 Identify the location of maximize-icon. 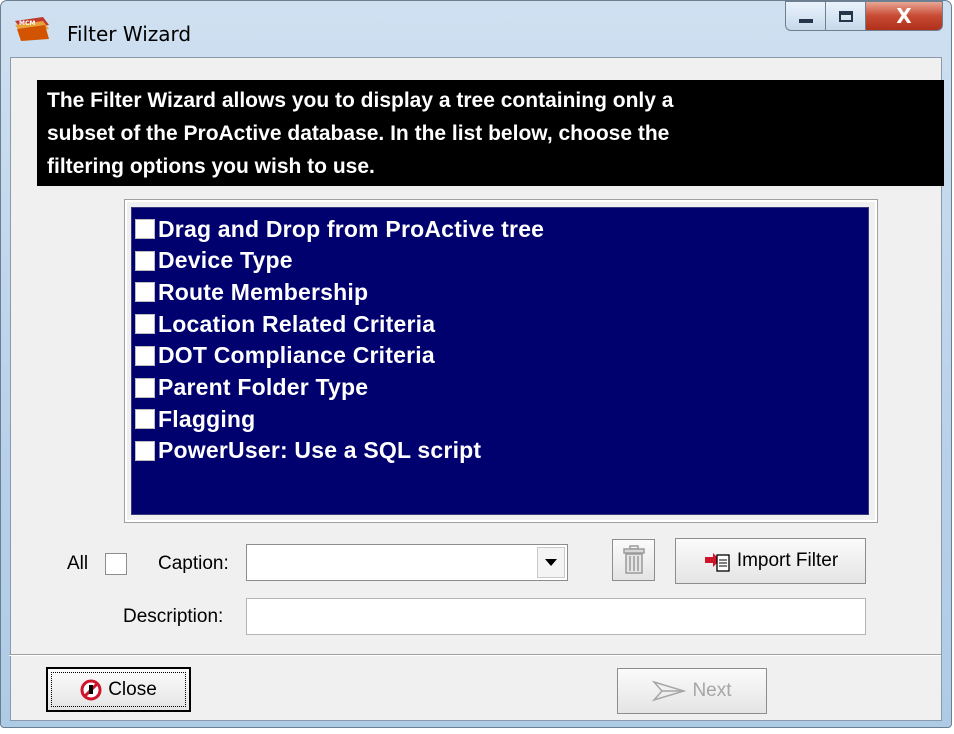
(845, 16).